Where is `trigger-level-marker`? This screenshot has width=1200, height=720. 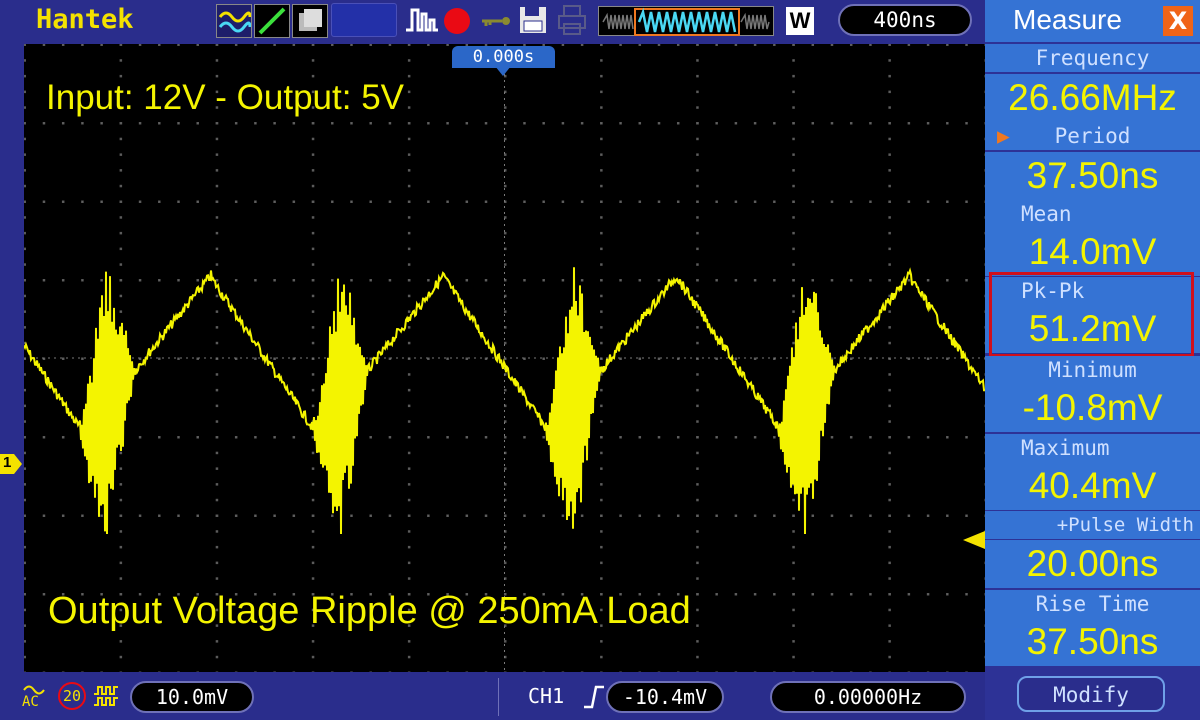 trigger-level-marker is located at coordinates (974, 540).